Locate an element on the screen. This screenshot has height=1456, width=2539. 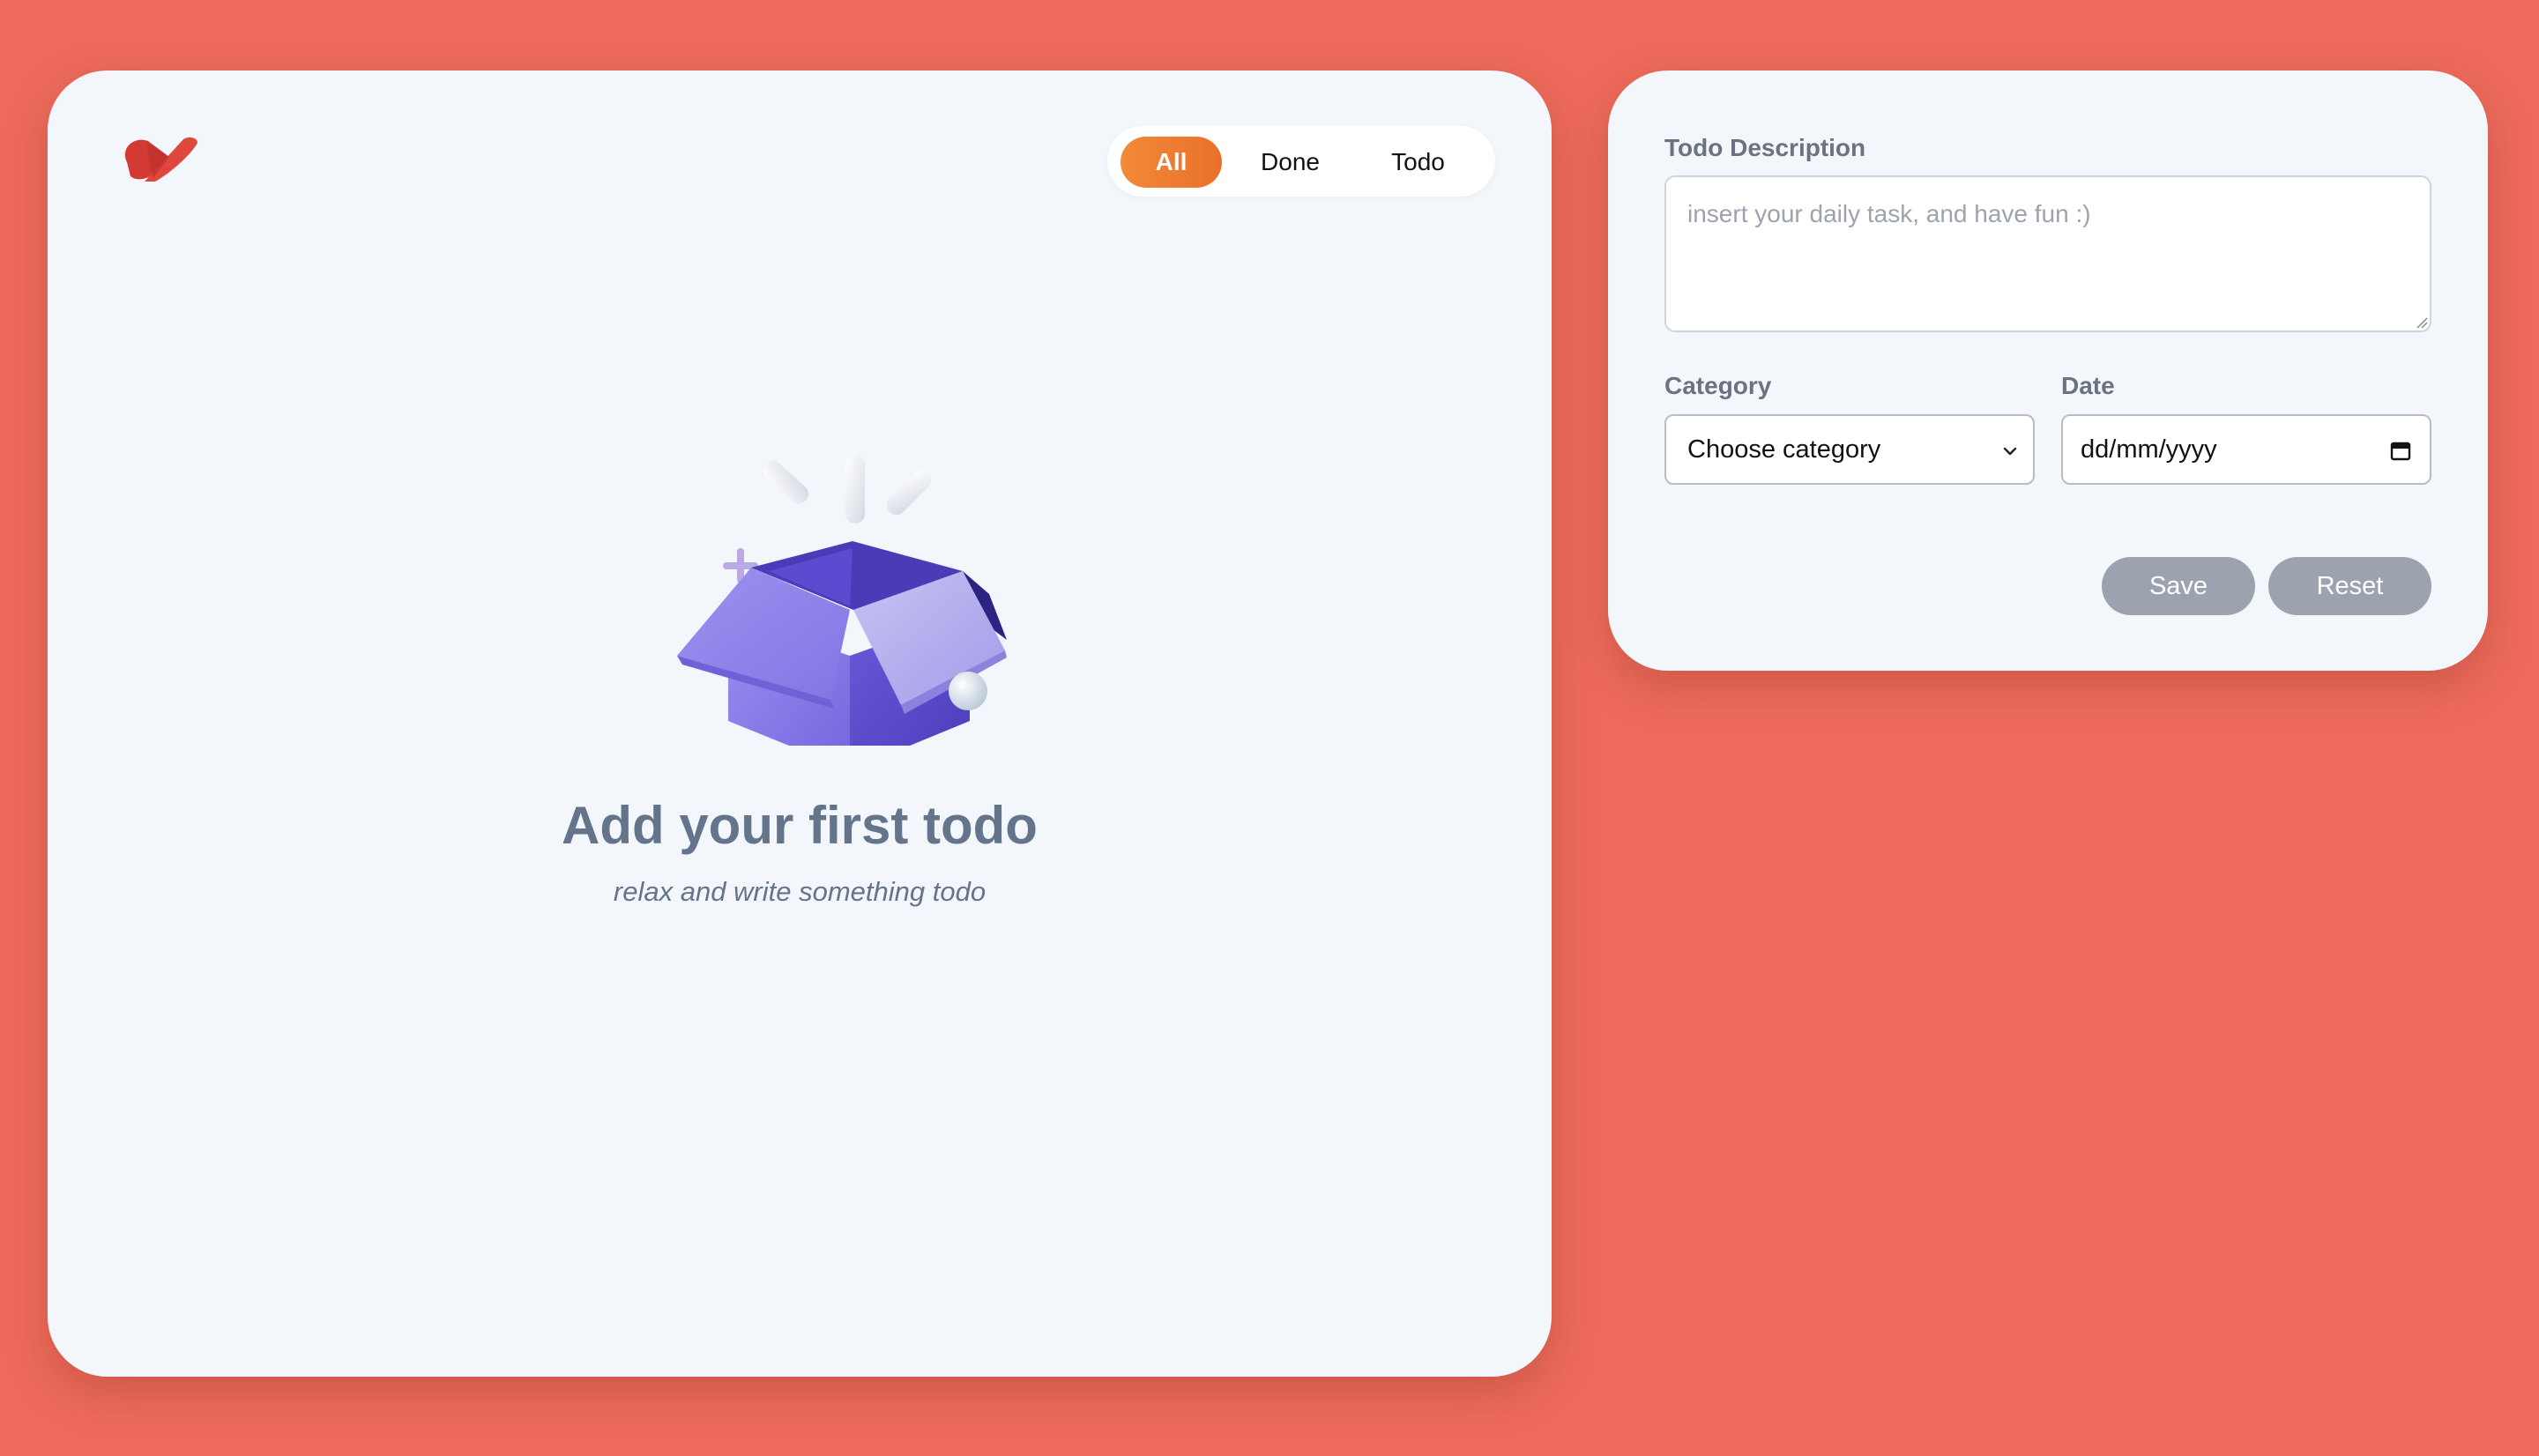
date-value: dd/mm/yyyy is located at coordinates (2149, 449).